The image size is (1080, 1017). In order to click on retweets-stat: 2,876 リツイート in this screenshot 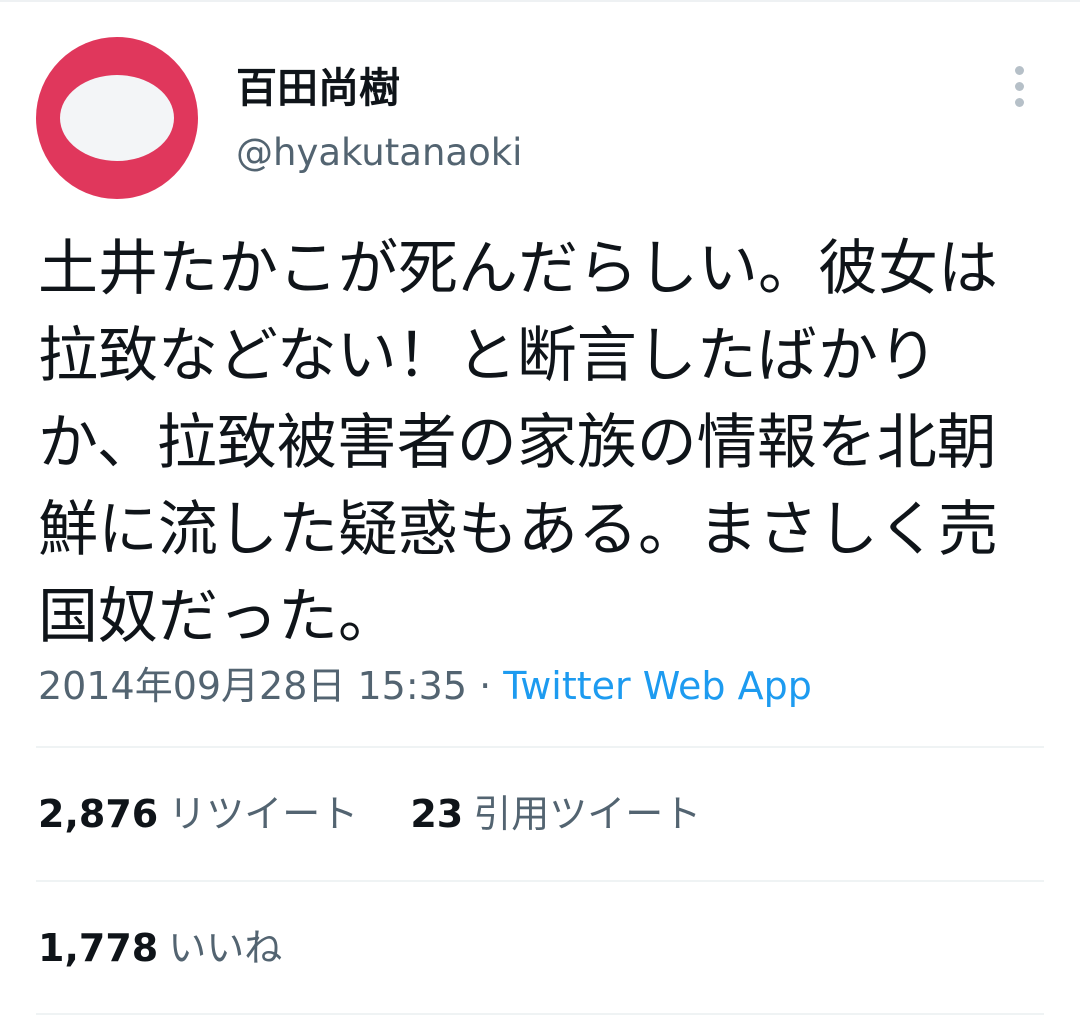, I will do `click(198, 814)`.